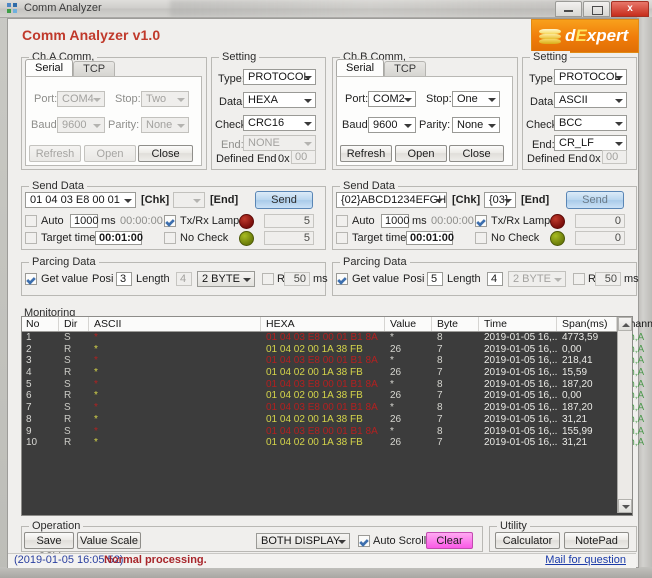 The height and width of the screenshot is (578, 652). I want to click on notepad-button: NotePad, so click(596, 540).